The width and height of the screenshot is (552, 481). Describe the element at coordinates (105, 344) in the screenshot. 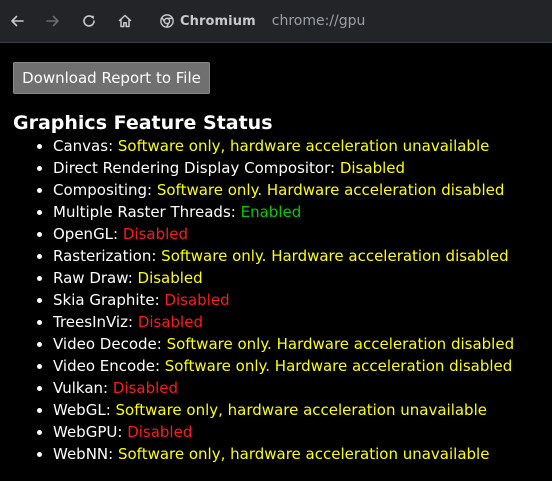

I see `feature-name: Video Decode` at that location.